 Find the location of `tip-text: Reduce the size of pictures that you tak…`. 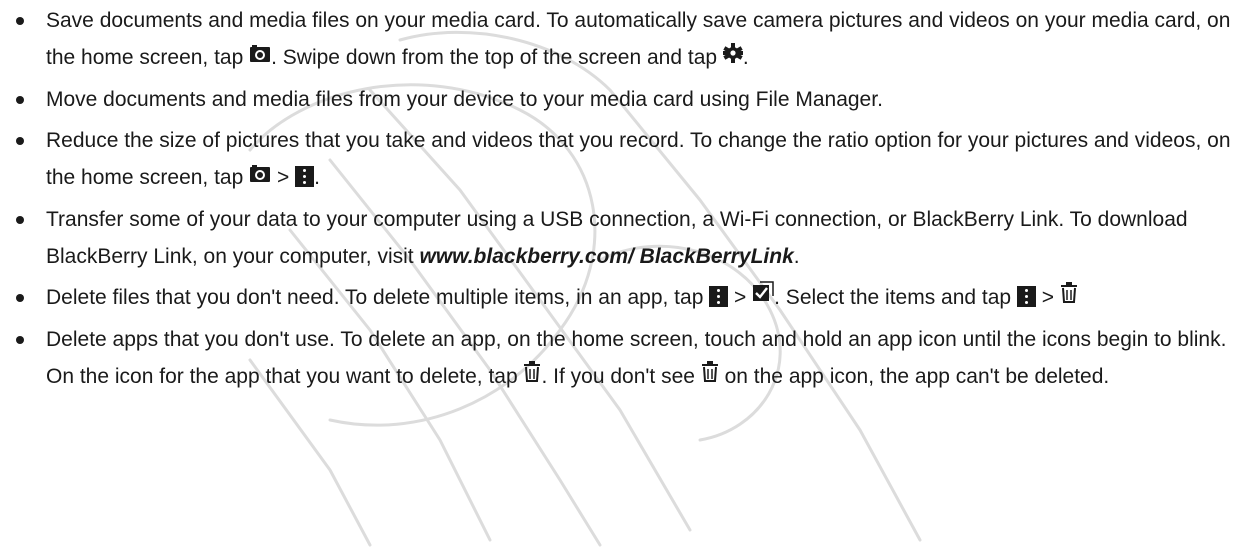

tip-text: Reduce the size of pictures that you tak… is located at coordinates (638, 158).